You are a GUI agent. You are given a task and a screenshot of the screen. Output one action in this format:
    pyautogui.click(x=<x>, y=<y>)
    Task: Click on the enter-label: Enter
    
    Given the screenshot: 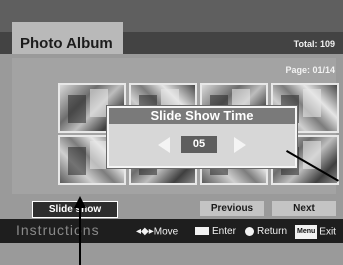 What is the action you would take?
    pyautogui.click(x=224, y=231)
    